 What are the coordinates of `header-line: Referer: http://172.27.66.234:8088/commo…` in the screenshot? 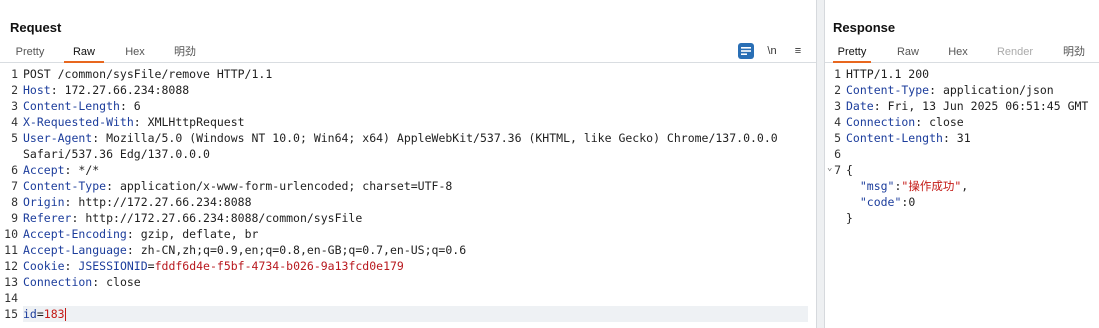 It's located at (193, 218).